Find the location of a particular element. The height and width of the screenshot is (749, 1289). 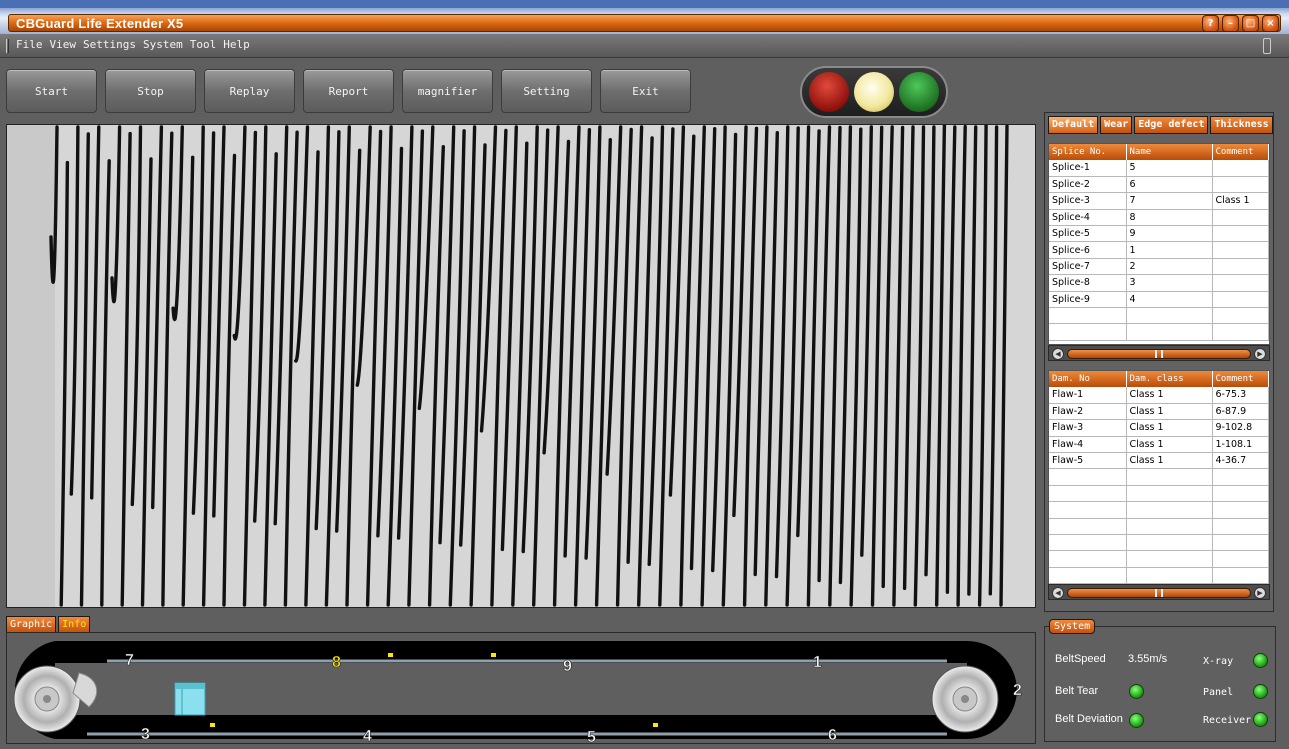

table-cell: 5 is located at coordinates (1169, 168).